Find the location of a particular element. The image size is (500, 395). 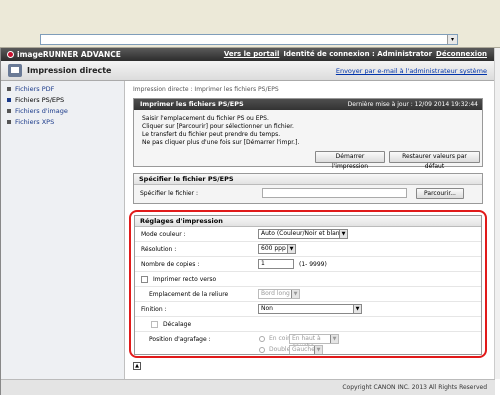

login-label: Identité de connexion : Administrator is located at coordinates (358, 54).